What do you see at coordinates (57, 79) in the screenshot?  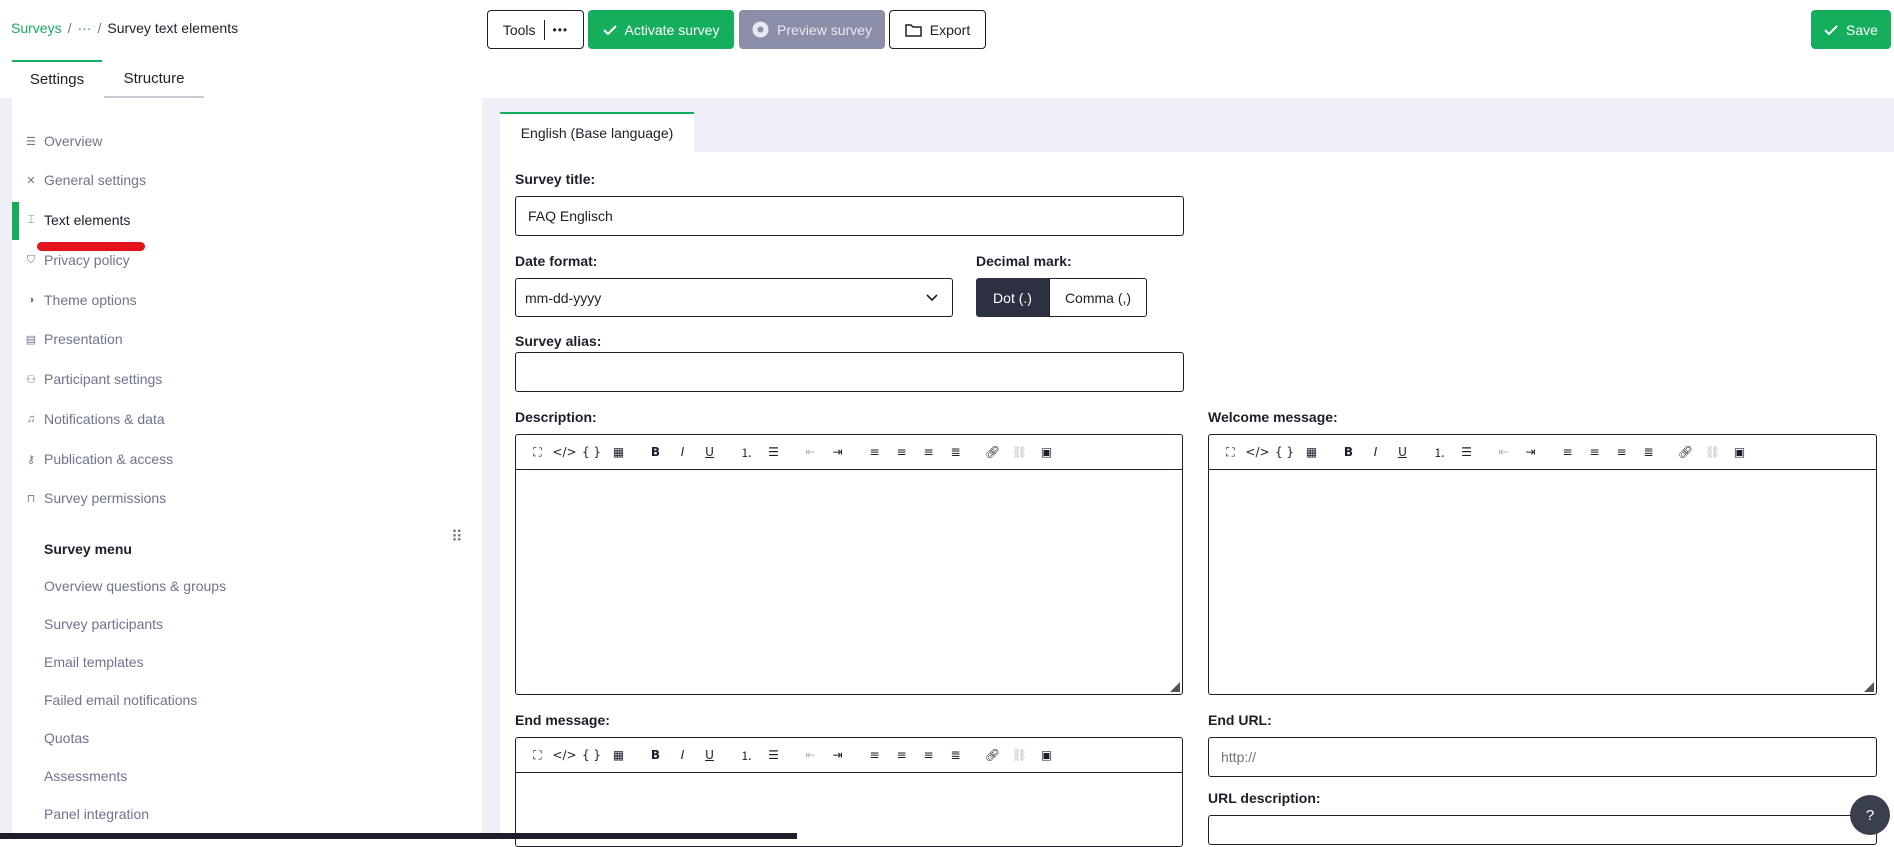 I see `tab-settings: Settings` at bounding box center [57, 79].